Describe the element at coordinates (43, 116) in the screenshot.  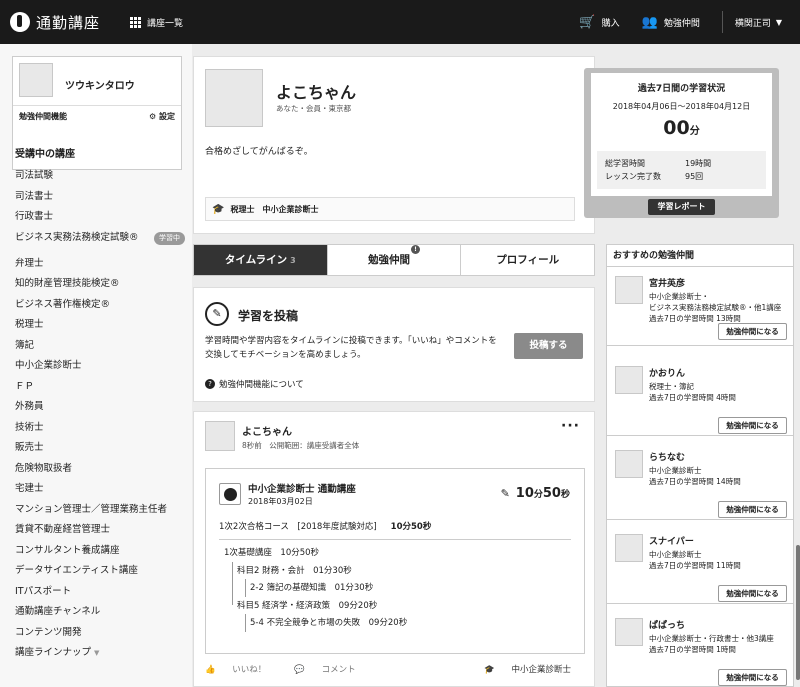
I see `buddy-feature-label: 勉強仲間機能` at that location.